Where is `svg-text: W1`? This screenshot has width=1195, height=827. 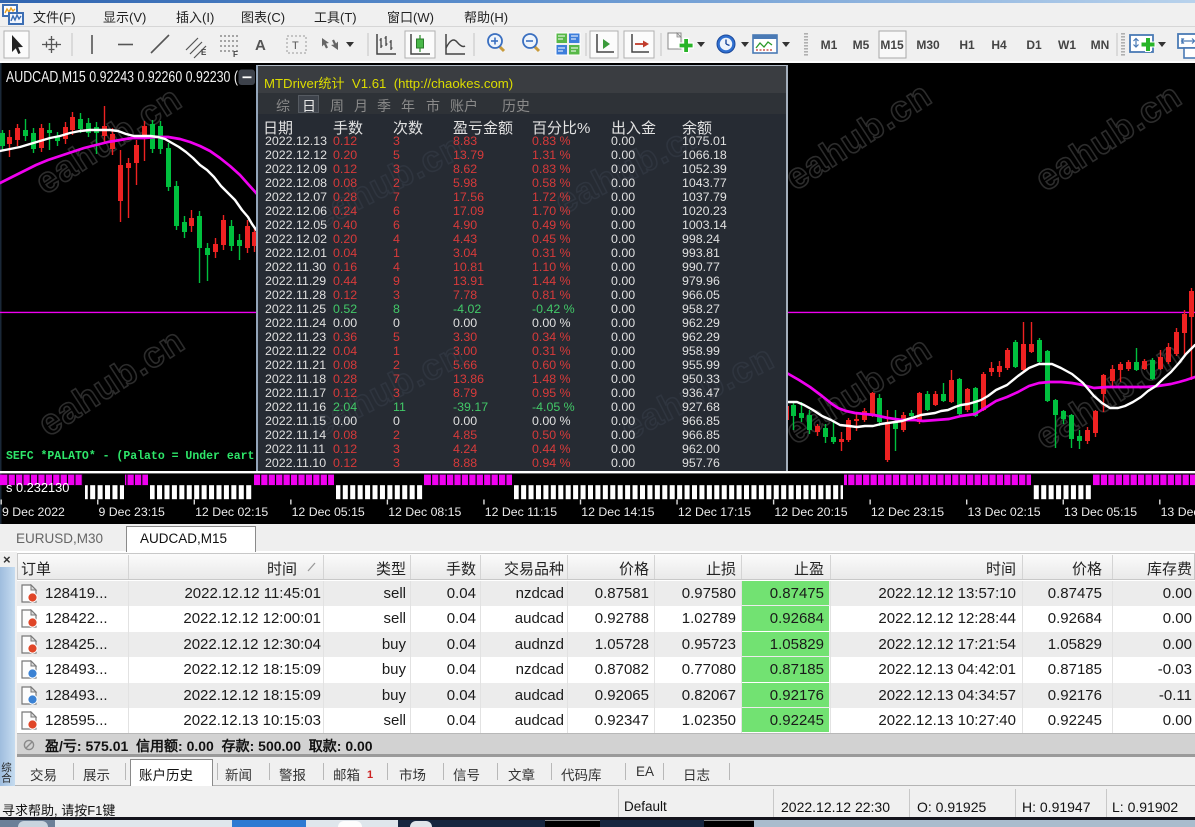 svg-text: W1 is located at coordinates (1067, 45).